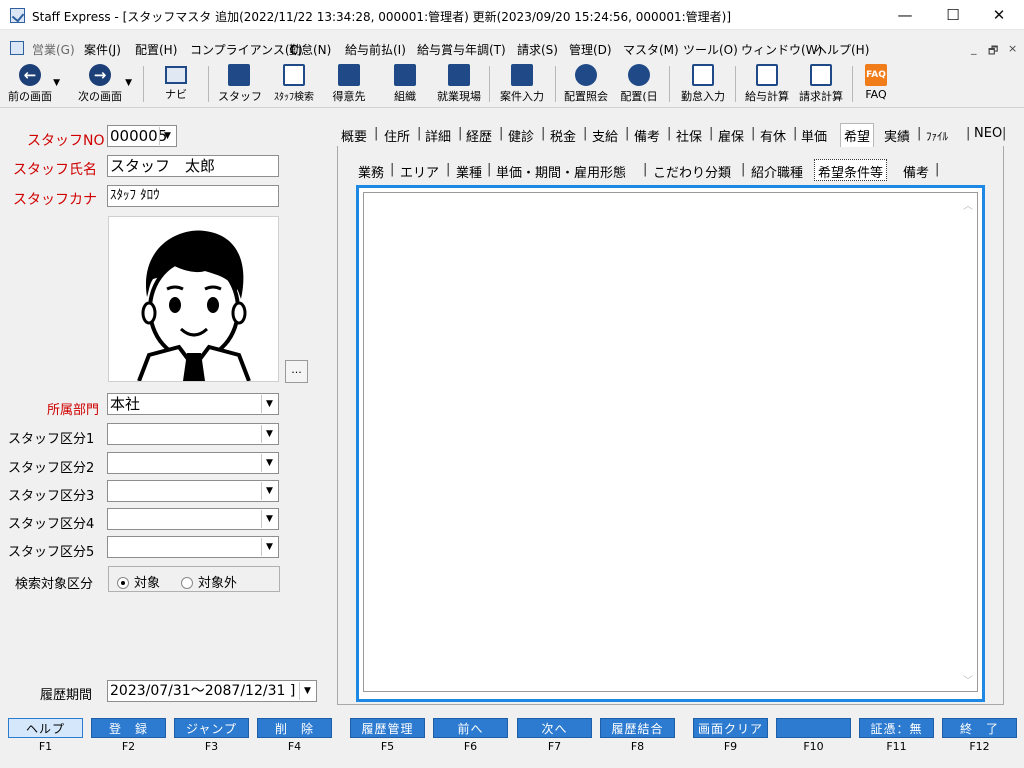 Image resolution: width=1024 pixels, height=768 pixels. Describe the element at coordinates (469, 171) in the screenshot. I see `subtab-industry: 業種` at that location.